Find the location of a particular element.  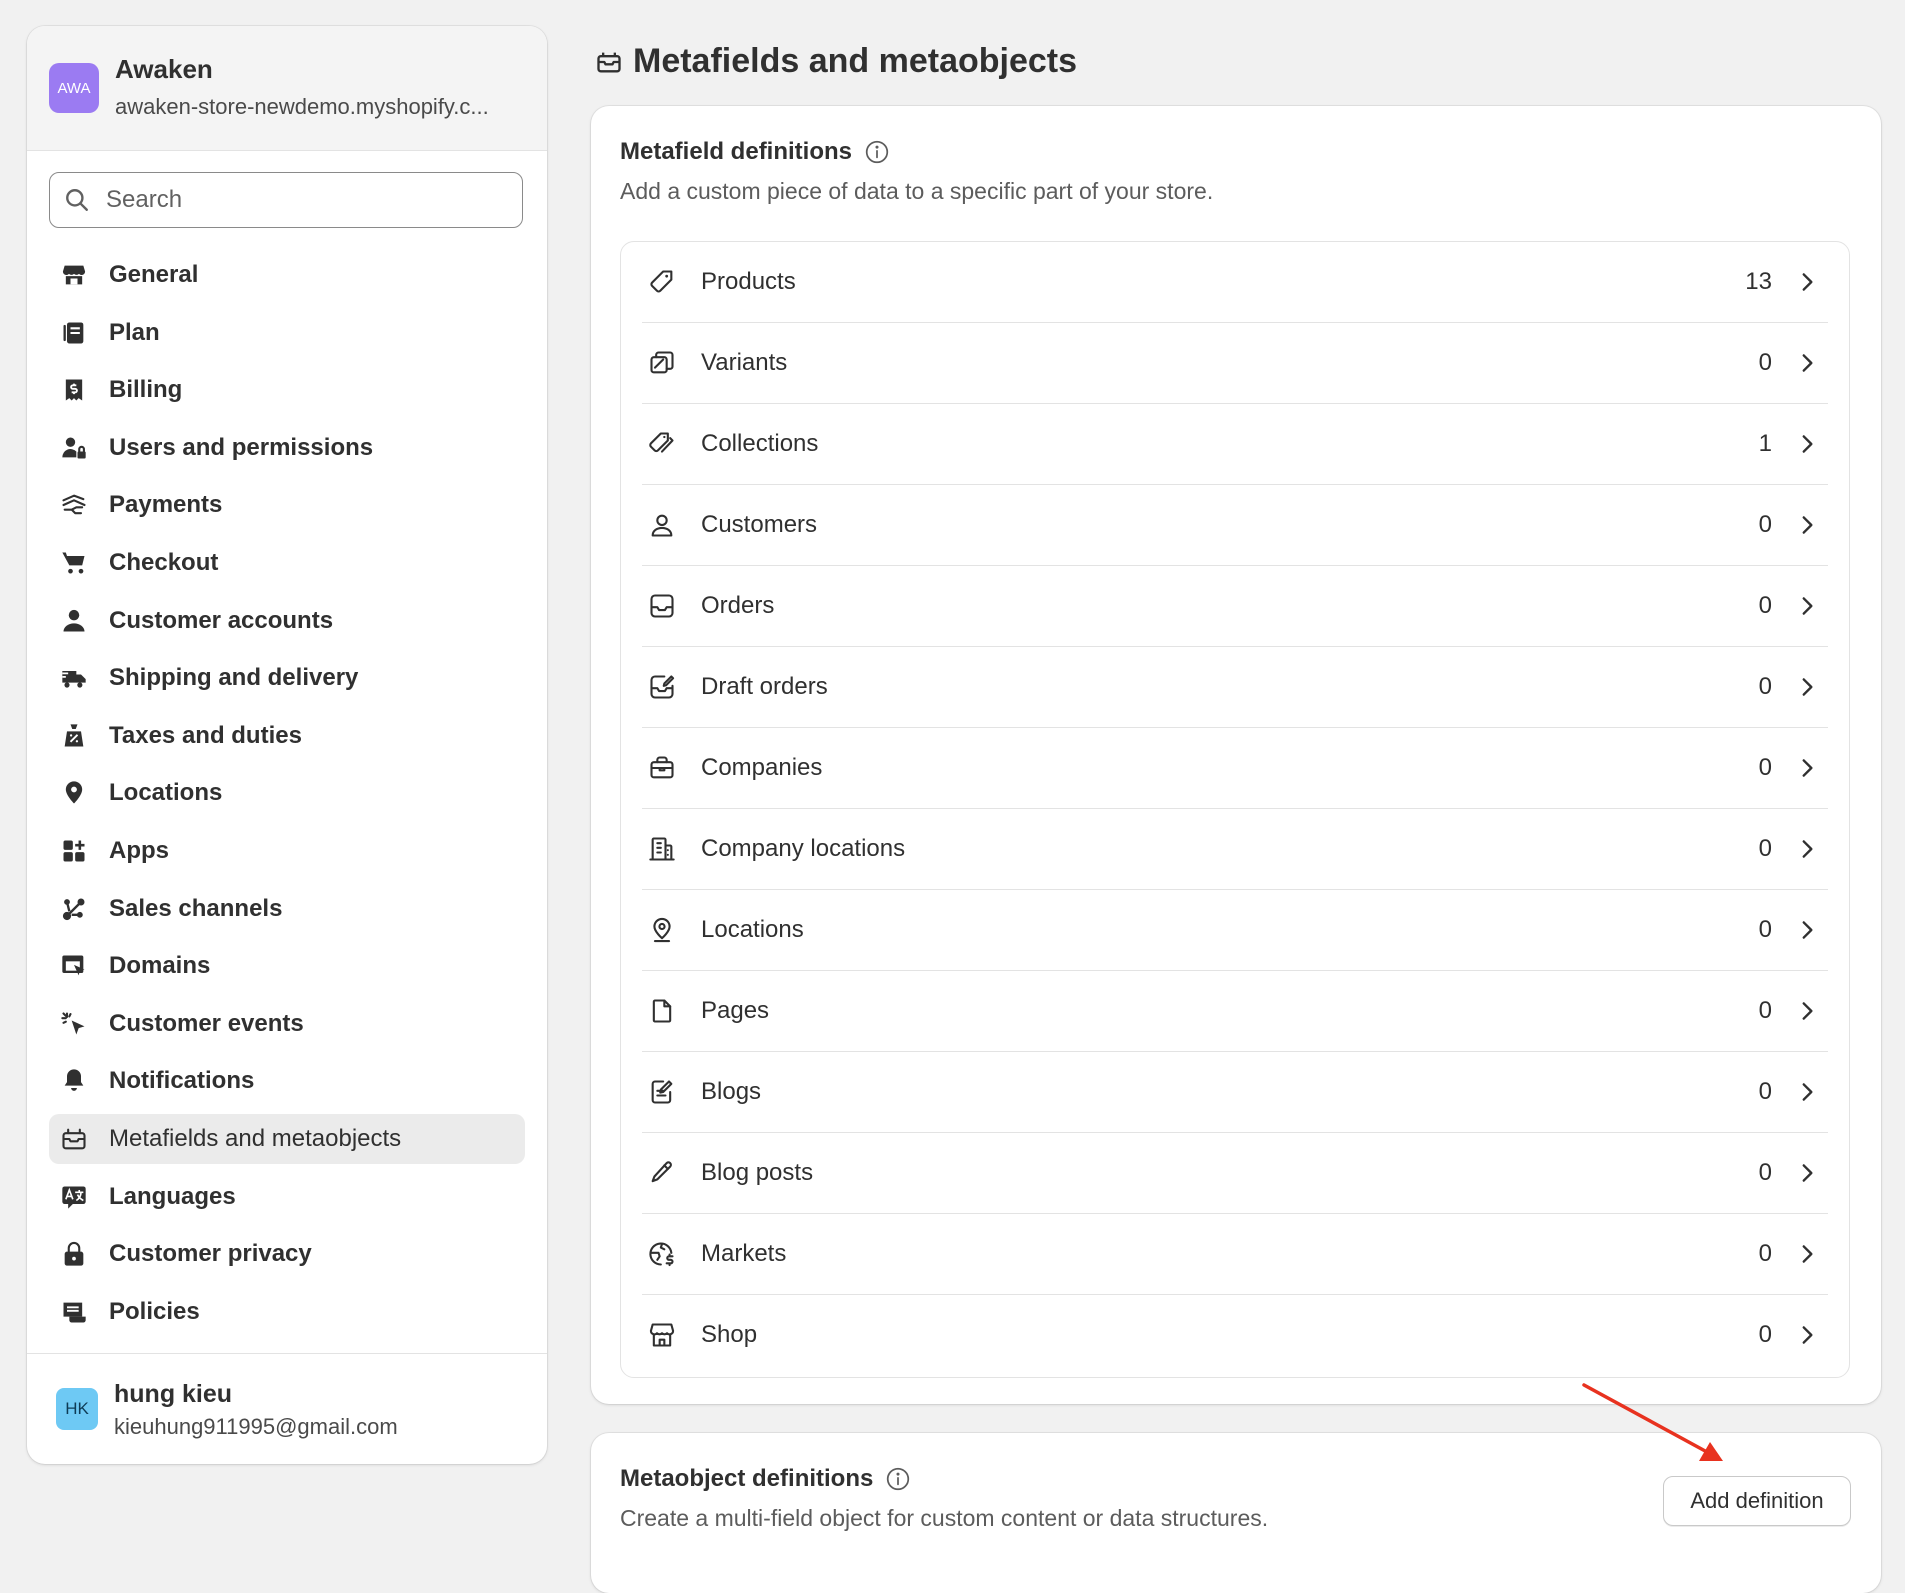

building-icon is located at coordinates (662, 849).